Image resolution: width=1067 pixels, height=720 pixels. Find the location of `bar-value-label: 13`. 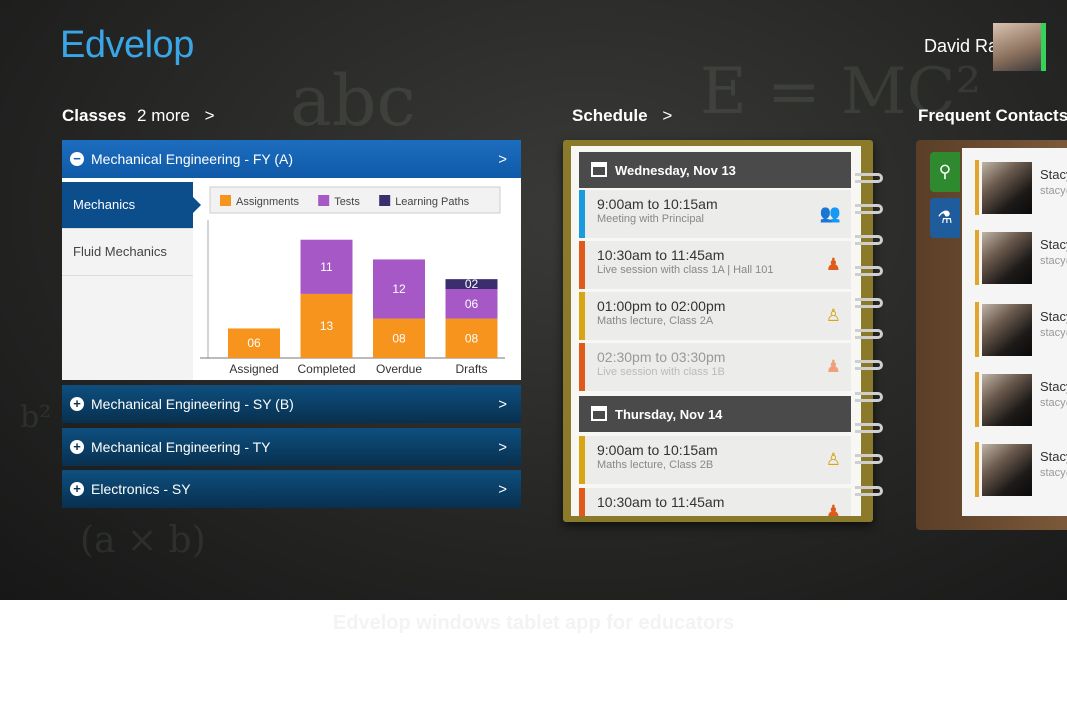

bar-value-label: 13 is located at coordinates (327, 326).